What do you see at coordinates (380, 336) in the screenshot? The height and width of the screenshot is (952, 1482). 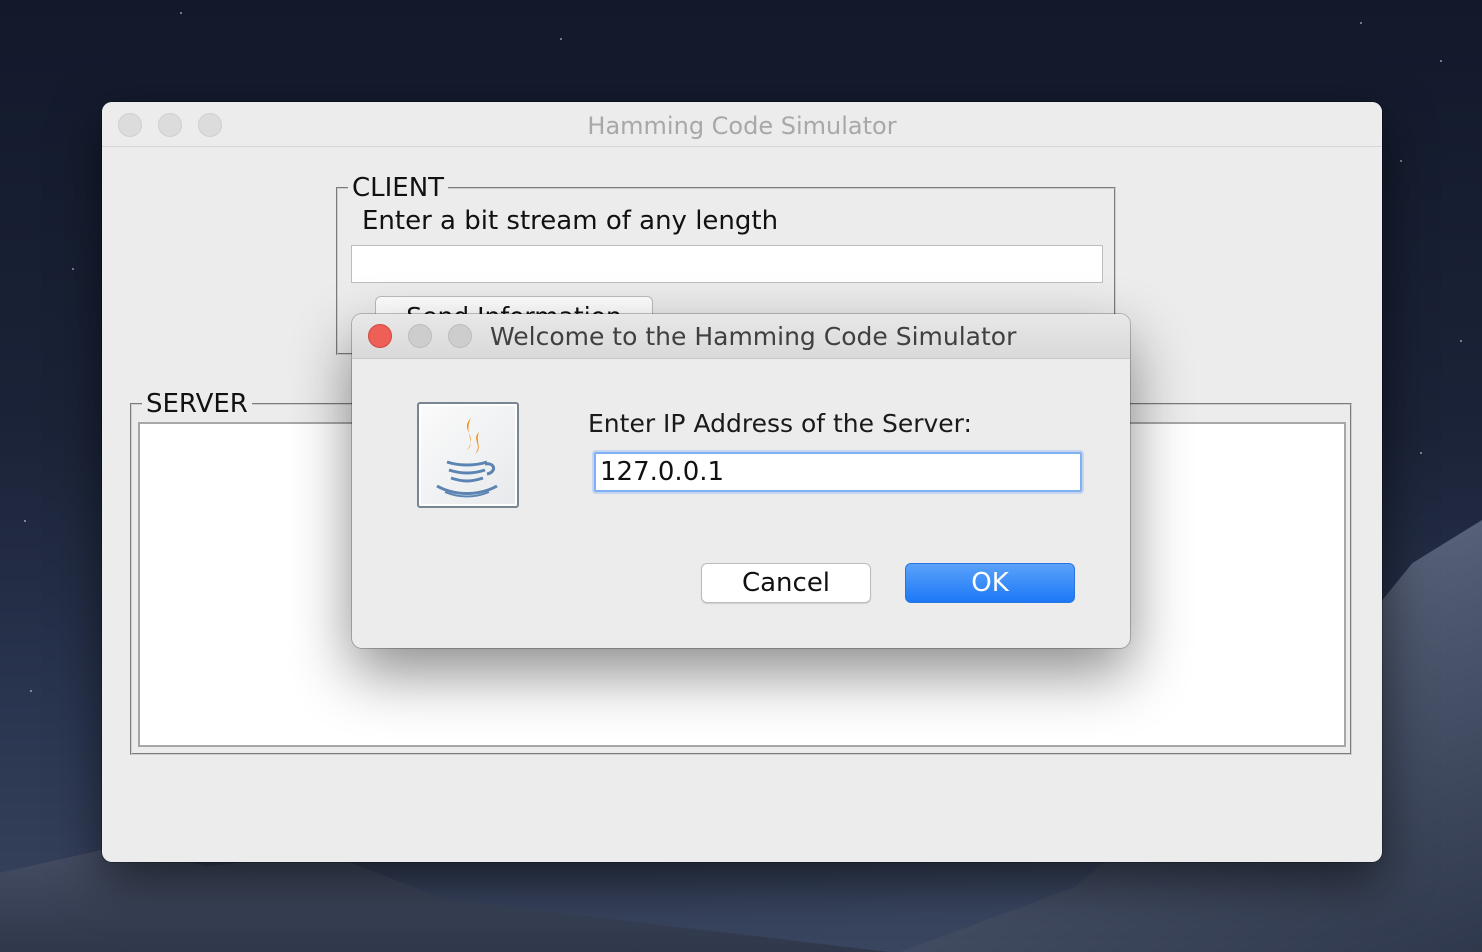 I see `dialog-close-button` at bounding box center [380, 336].